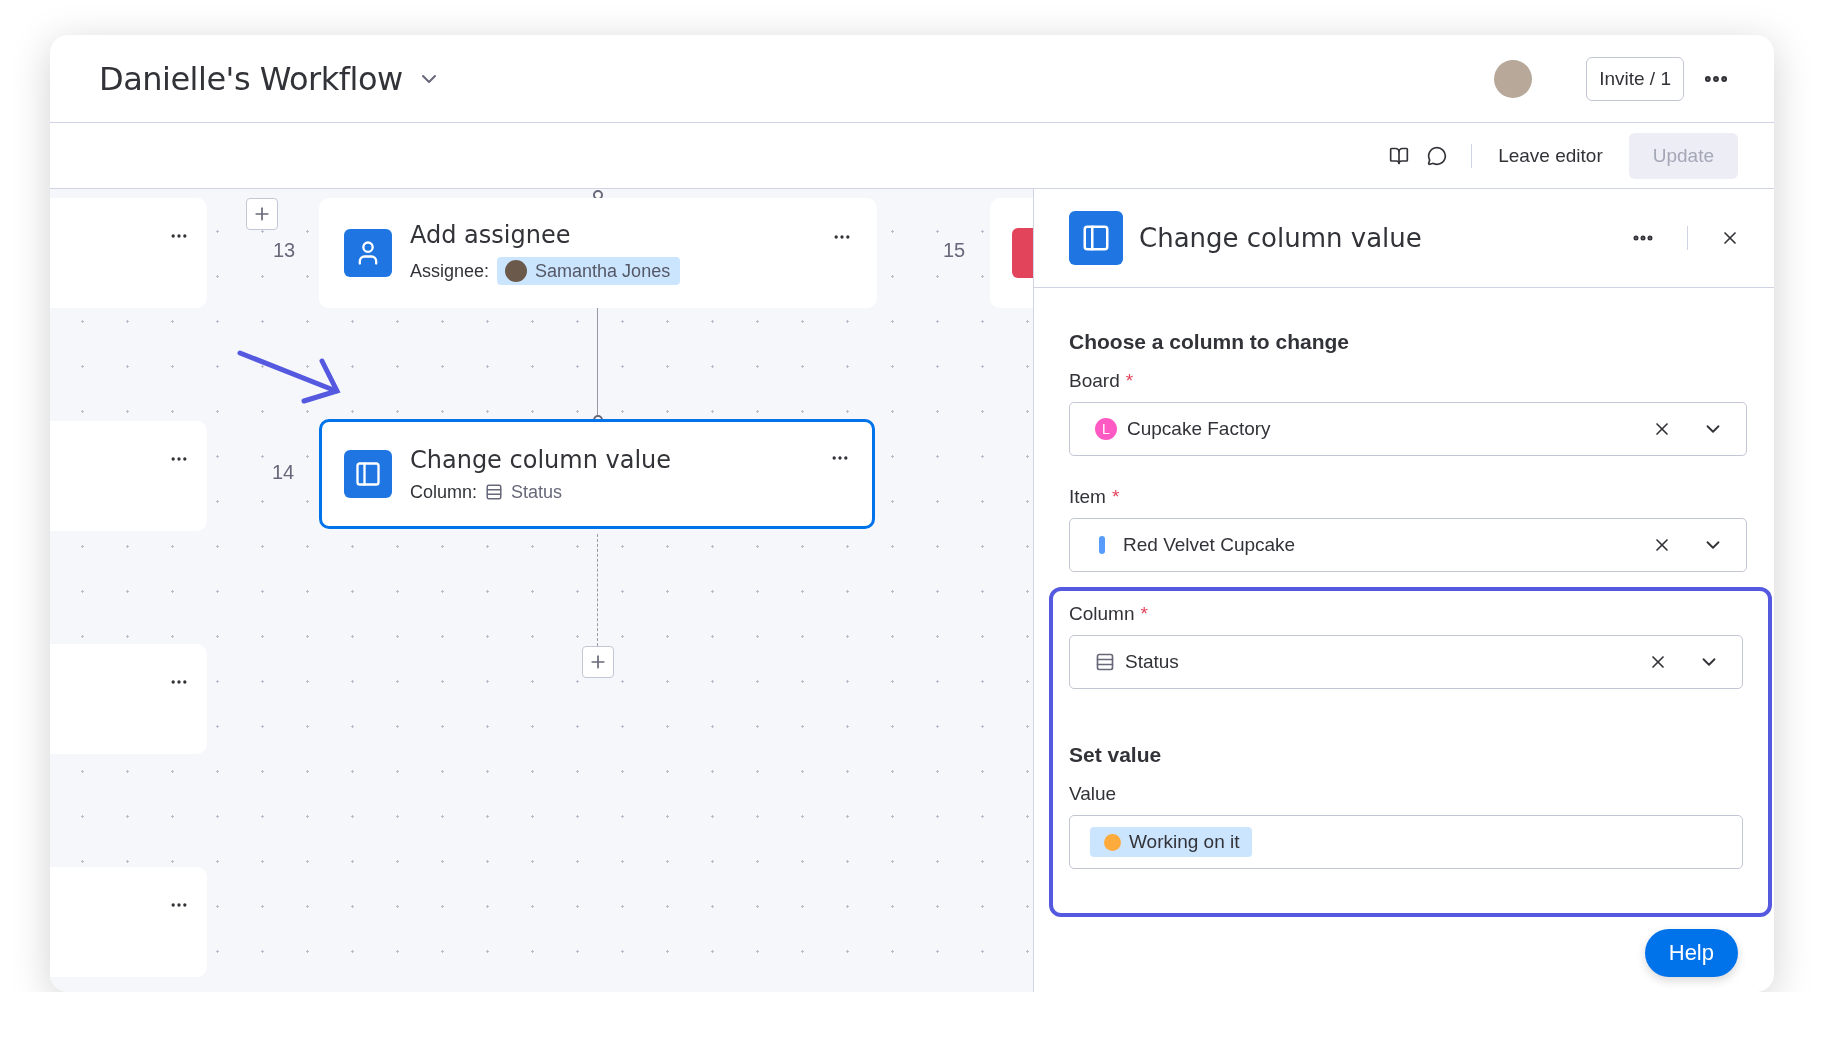  I want to click on panel-title: Change column value, so click(1281, 238).